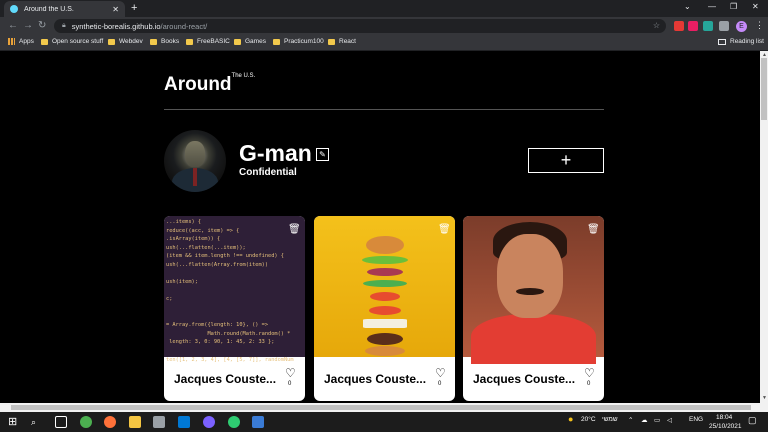 The image size is (768, 432). I want to click on scroll-thumb, so click(764, 89).